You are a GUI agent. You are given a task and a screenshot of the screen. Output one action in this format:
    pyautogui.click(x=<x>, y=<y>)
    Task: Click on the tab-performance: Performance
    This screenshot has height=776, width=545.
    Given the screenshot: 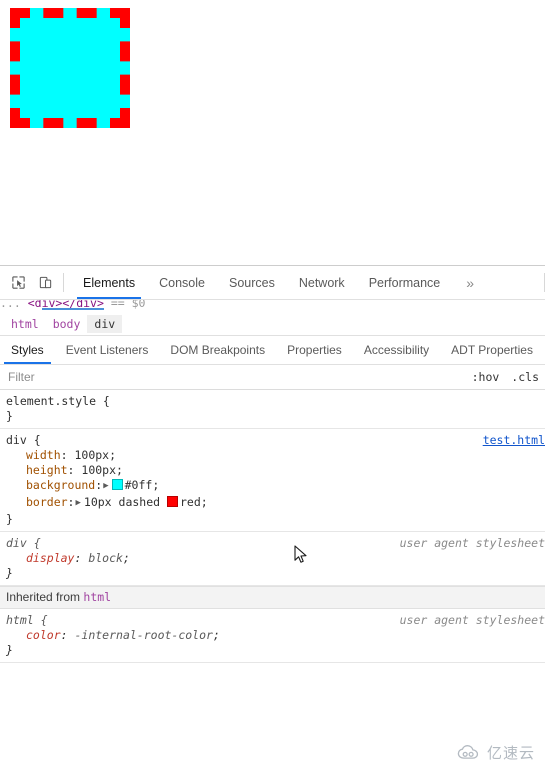 What is the action you would take?
    pyautogui.click(x=405, y=282)
    